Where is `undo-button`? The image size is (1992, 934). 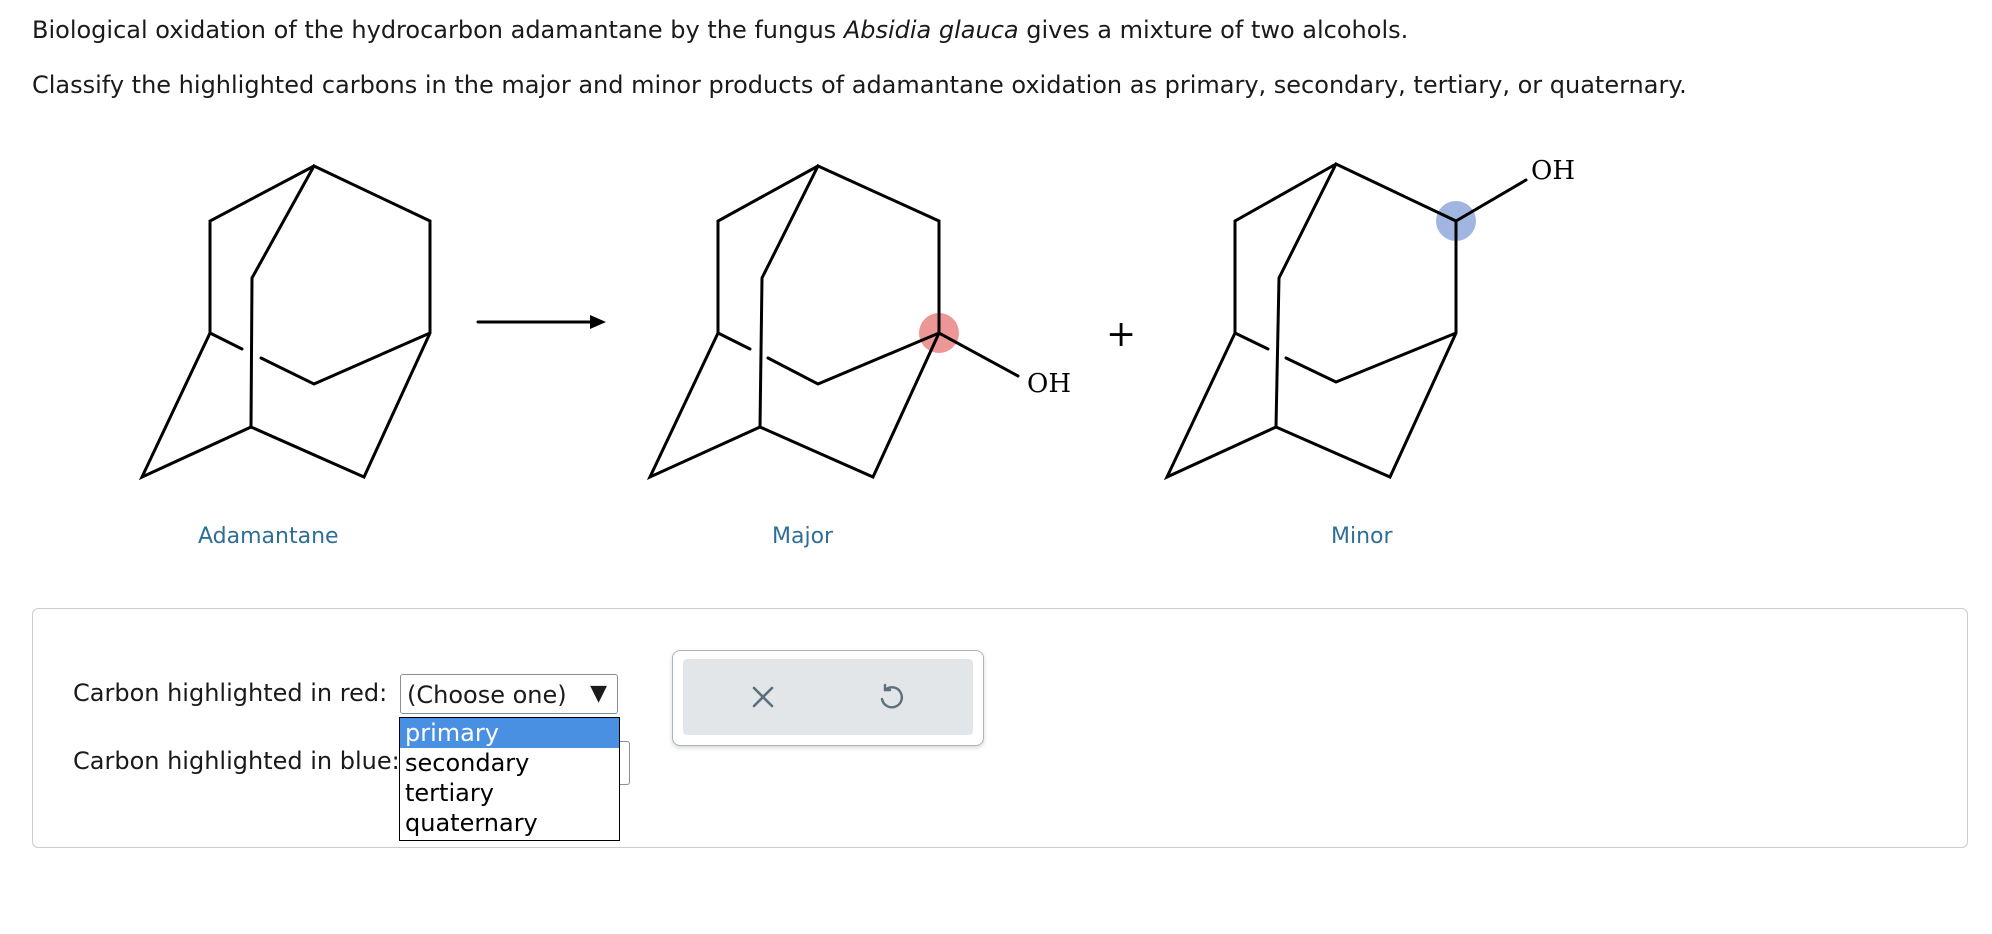 undo-button is located at coordinates (891, 697).